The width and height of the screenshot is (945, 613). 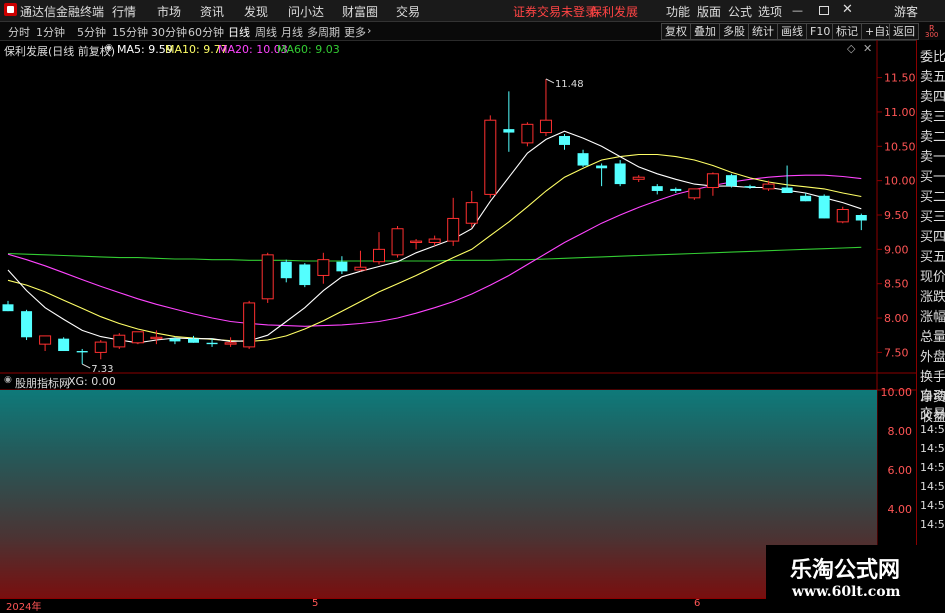 What do you see at coordinates (306, 11) in the screenshot?
I see `menu-item-assistant: 问小达` at bounding box center [306, 11].